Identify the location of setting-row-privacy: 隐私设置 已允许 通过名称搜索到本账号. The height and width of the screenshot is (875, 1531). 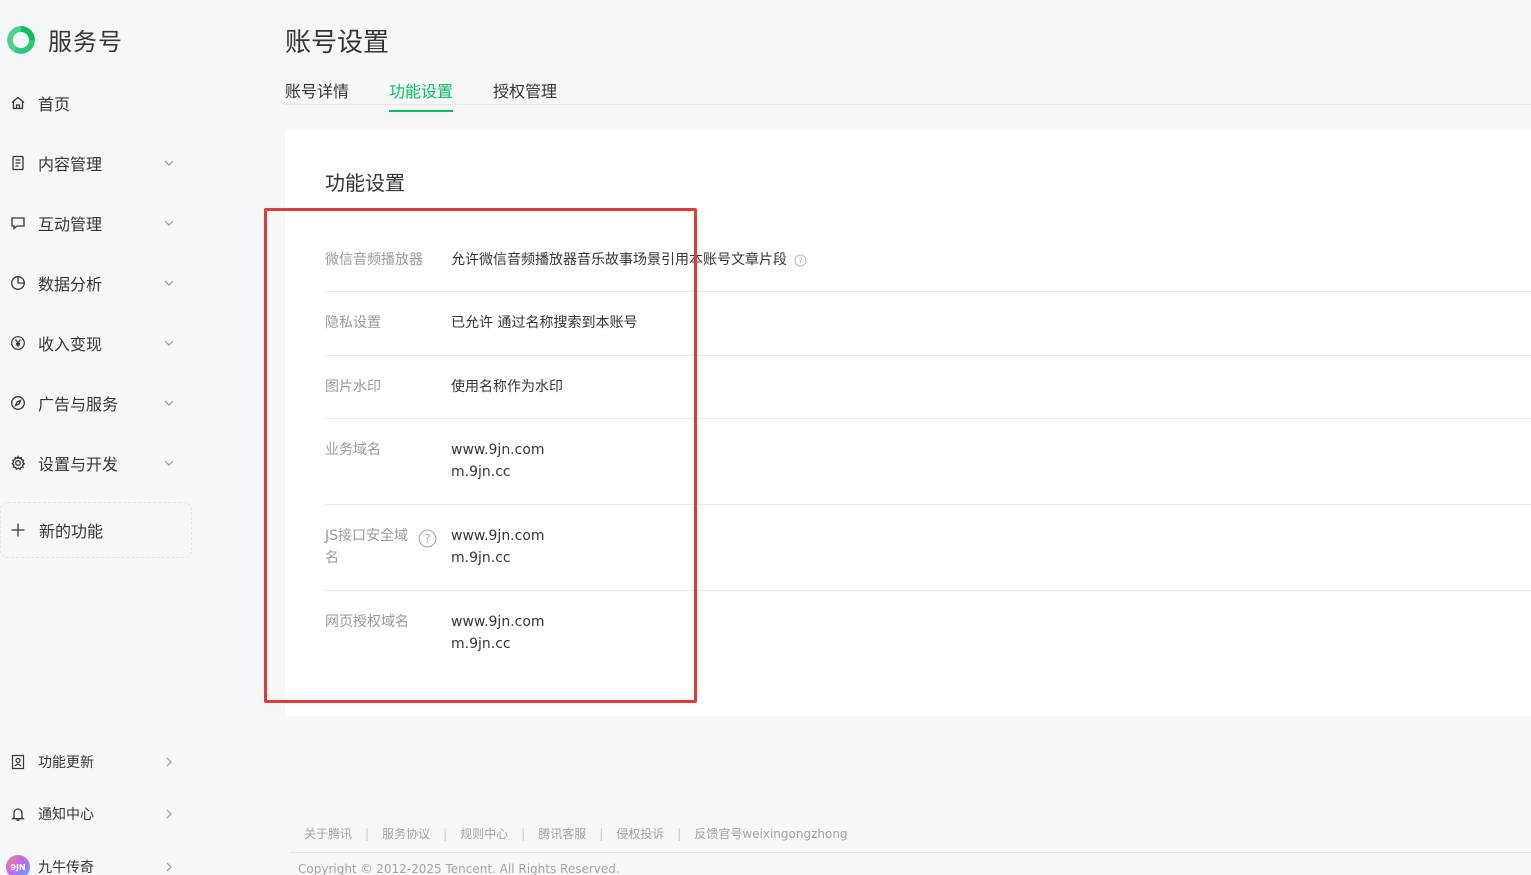
(928, 334).